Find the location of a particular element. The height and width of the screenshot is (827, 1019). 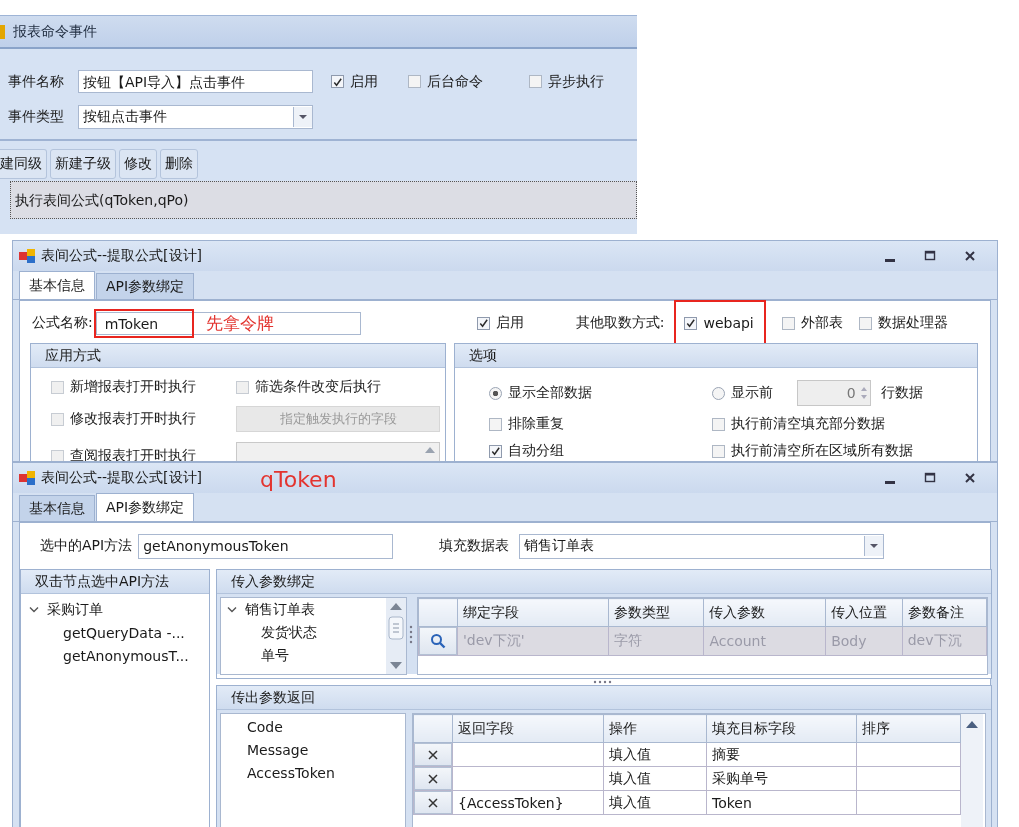

checkbox-label: 执行前清空所在区域所有数据 is located at coordinates (821, 451).